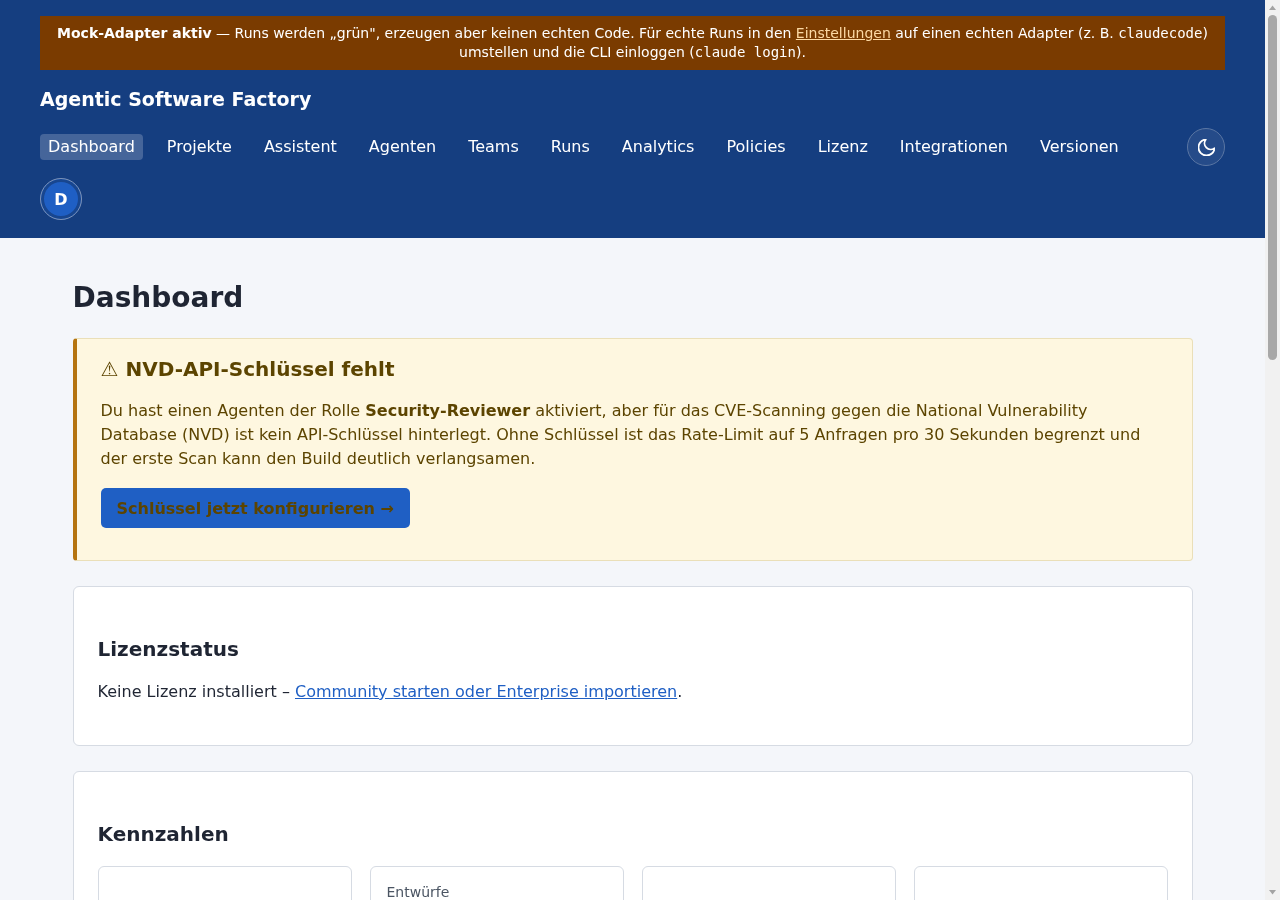 The width and height of the screenshot is (1280, 900). I want to click on license-status-text: Keine Lizenz installiert – Community starten oder Enterprise importieren., so click(390, 692).